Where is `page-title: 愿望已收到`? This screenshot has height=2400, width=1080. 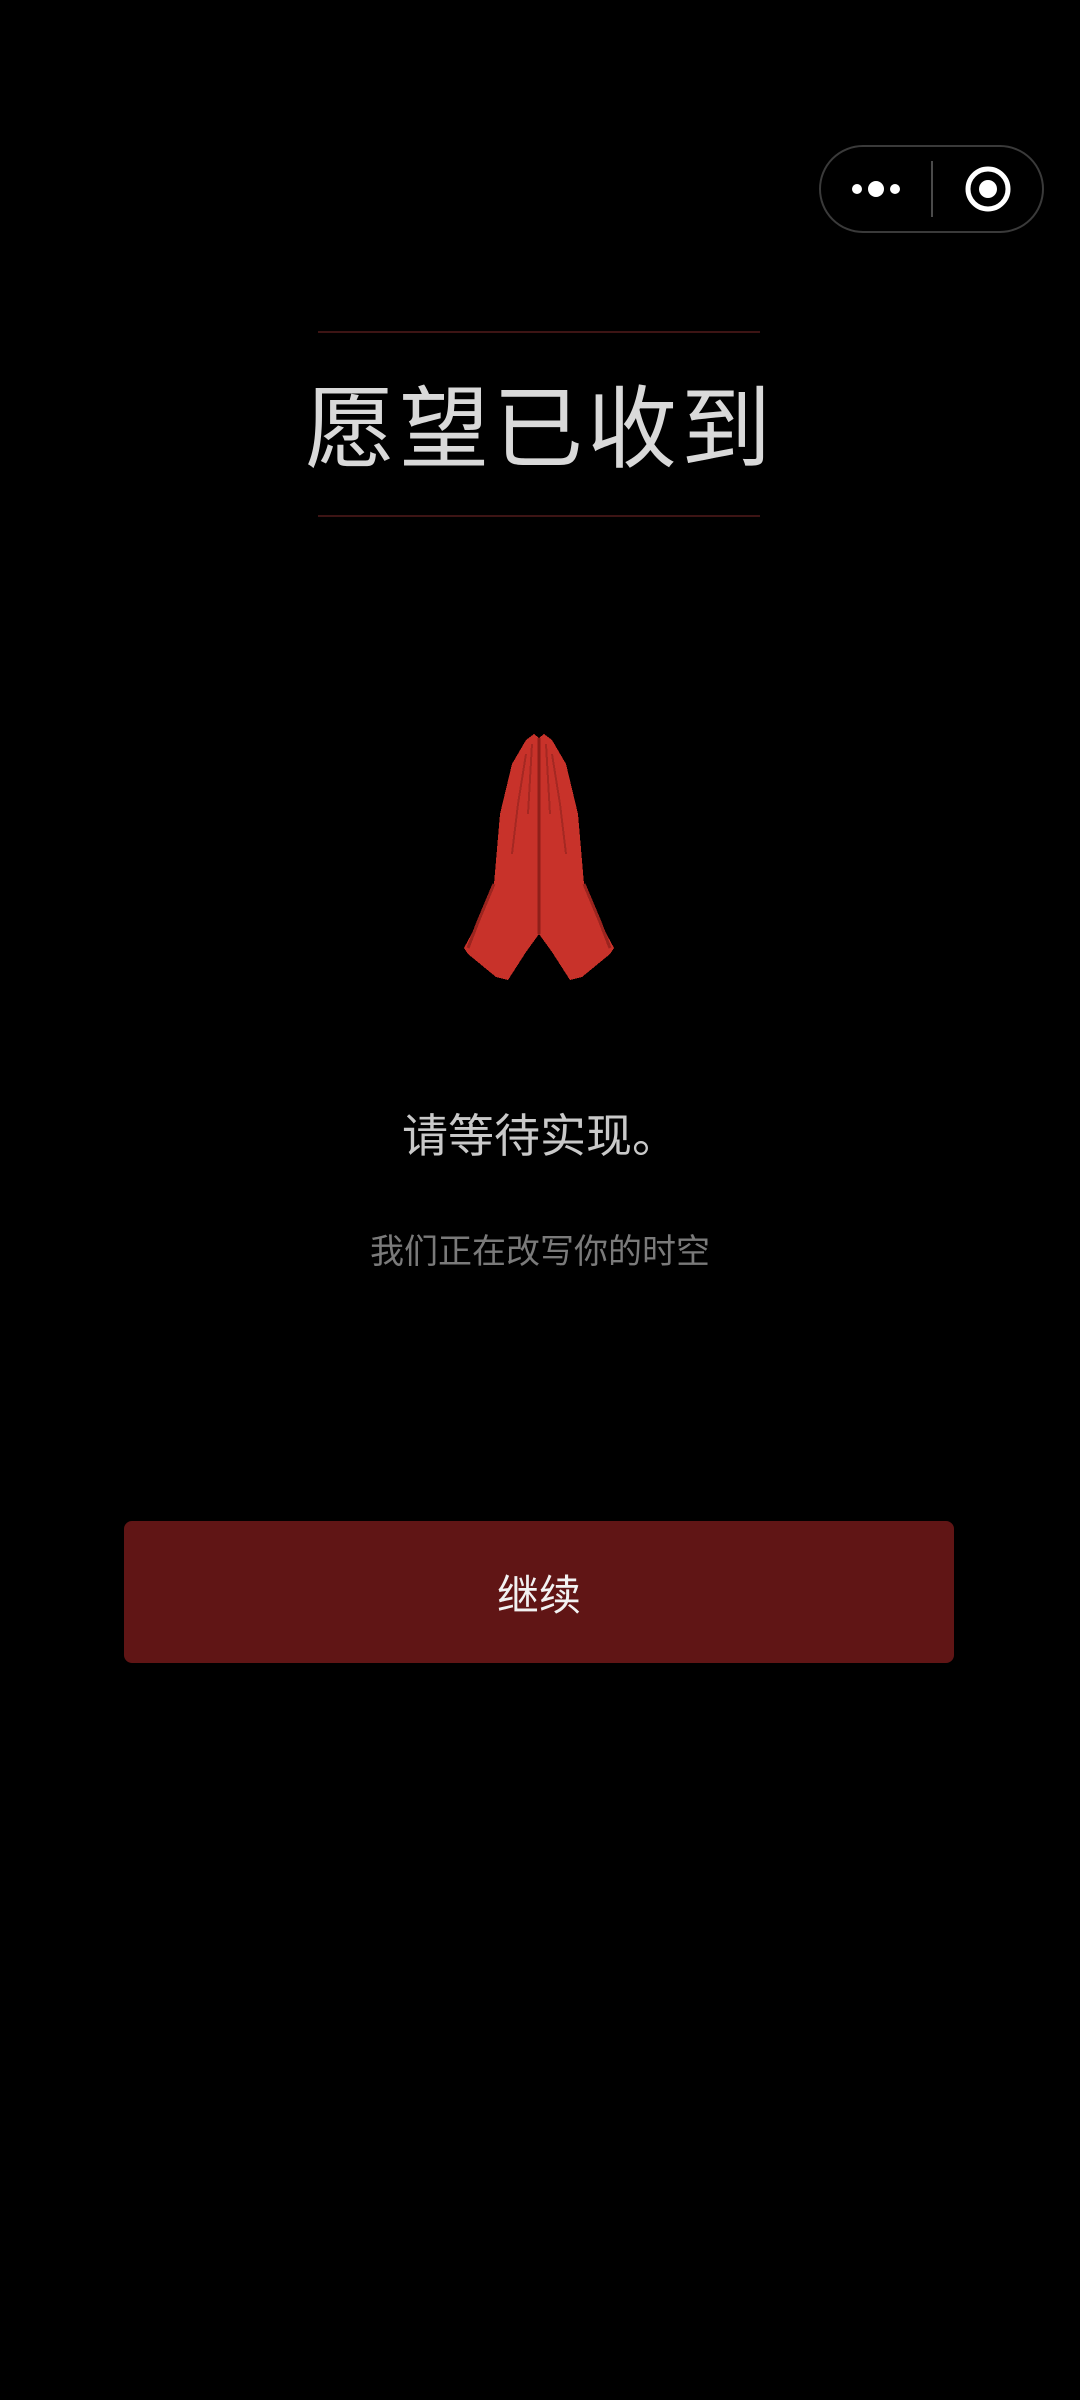 page-title: 愿望已收到 is located at coordinates (540, 429).